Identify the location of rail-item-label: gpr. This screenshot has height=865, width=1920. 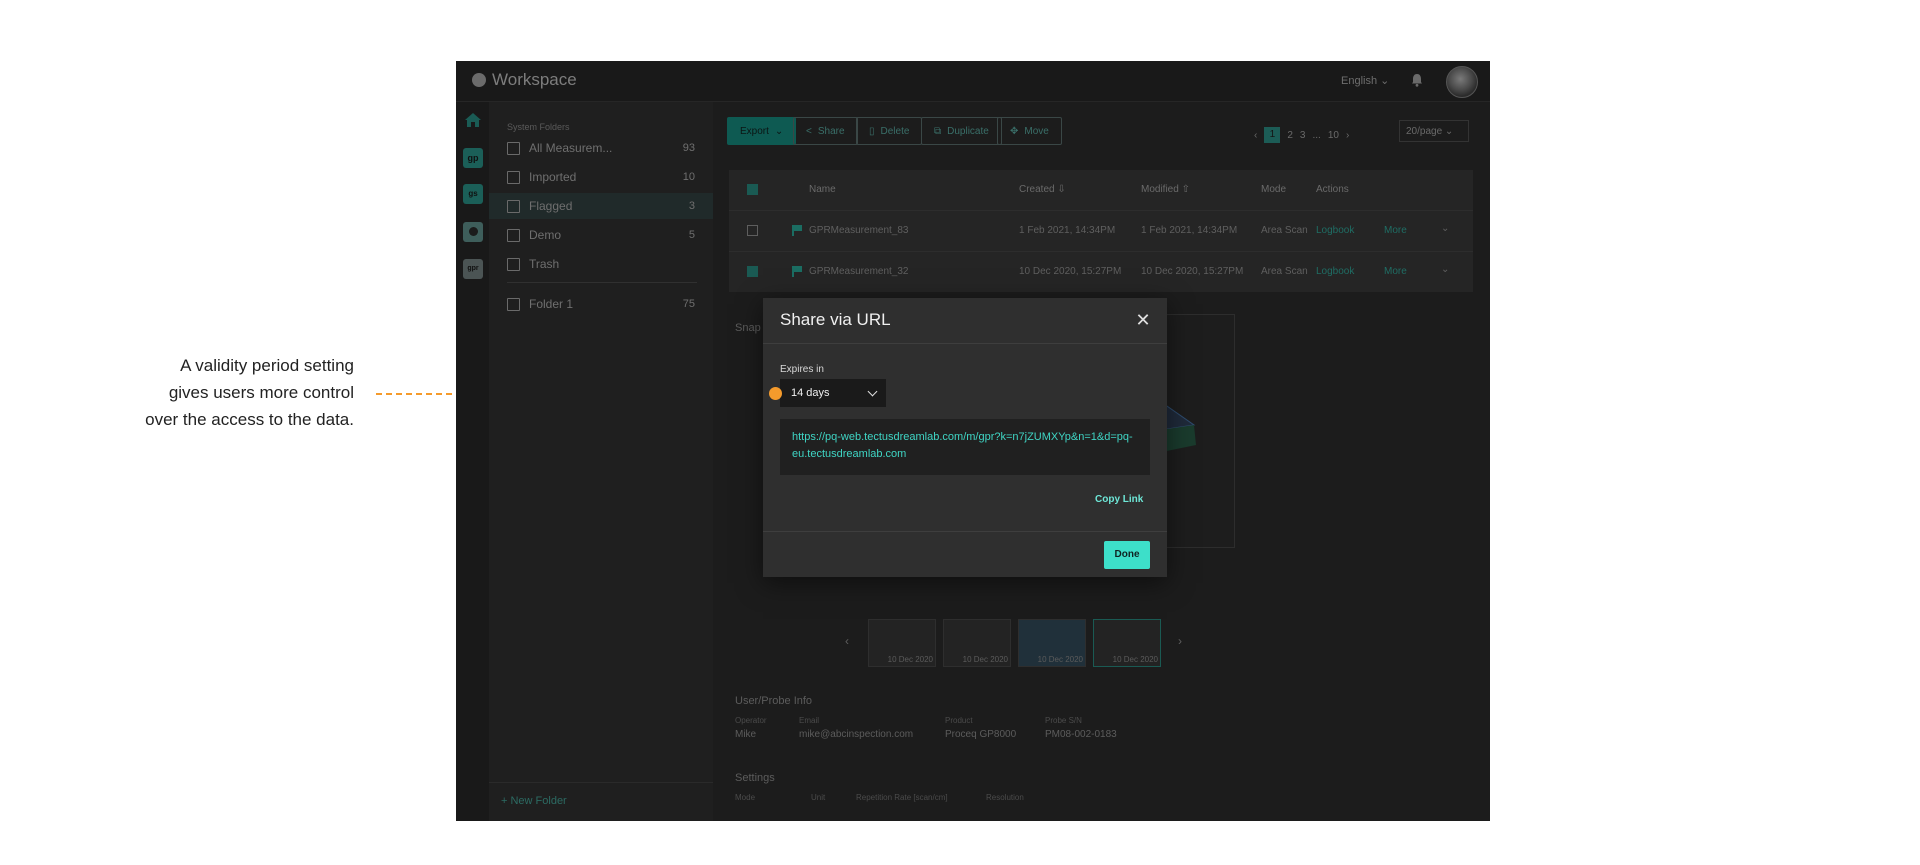
(473, 268).